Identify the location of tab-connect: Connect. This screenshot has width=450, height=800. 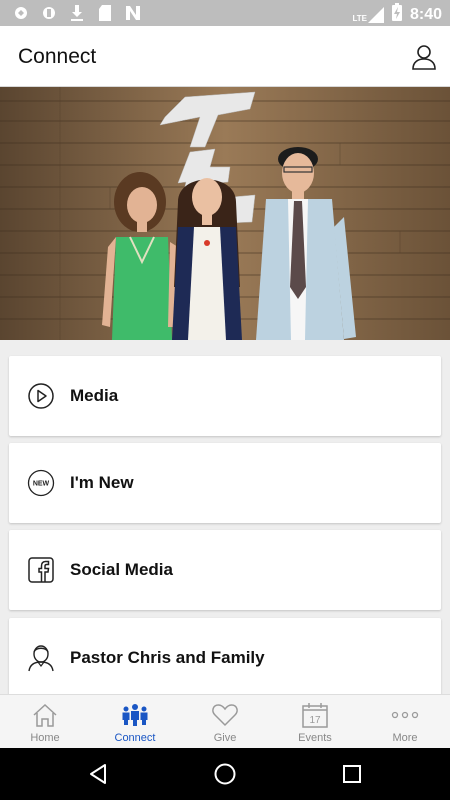
(135, 721).